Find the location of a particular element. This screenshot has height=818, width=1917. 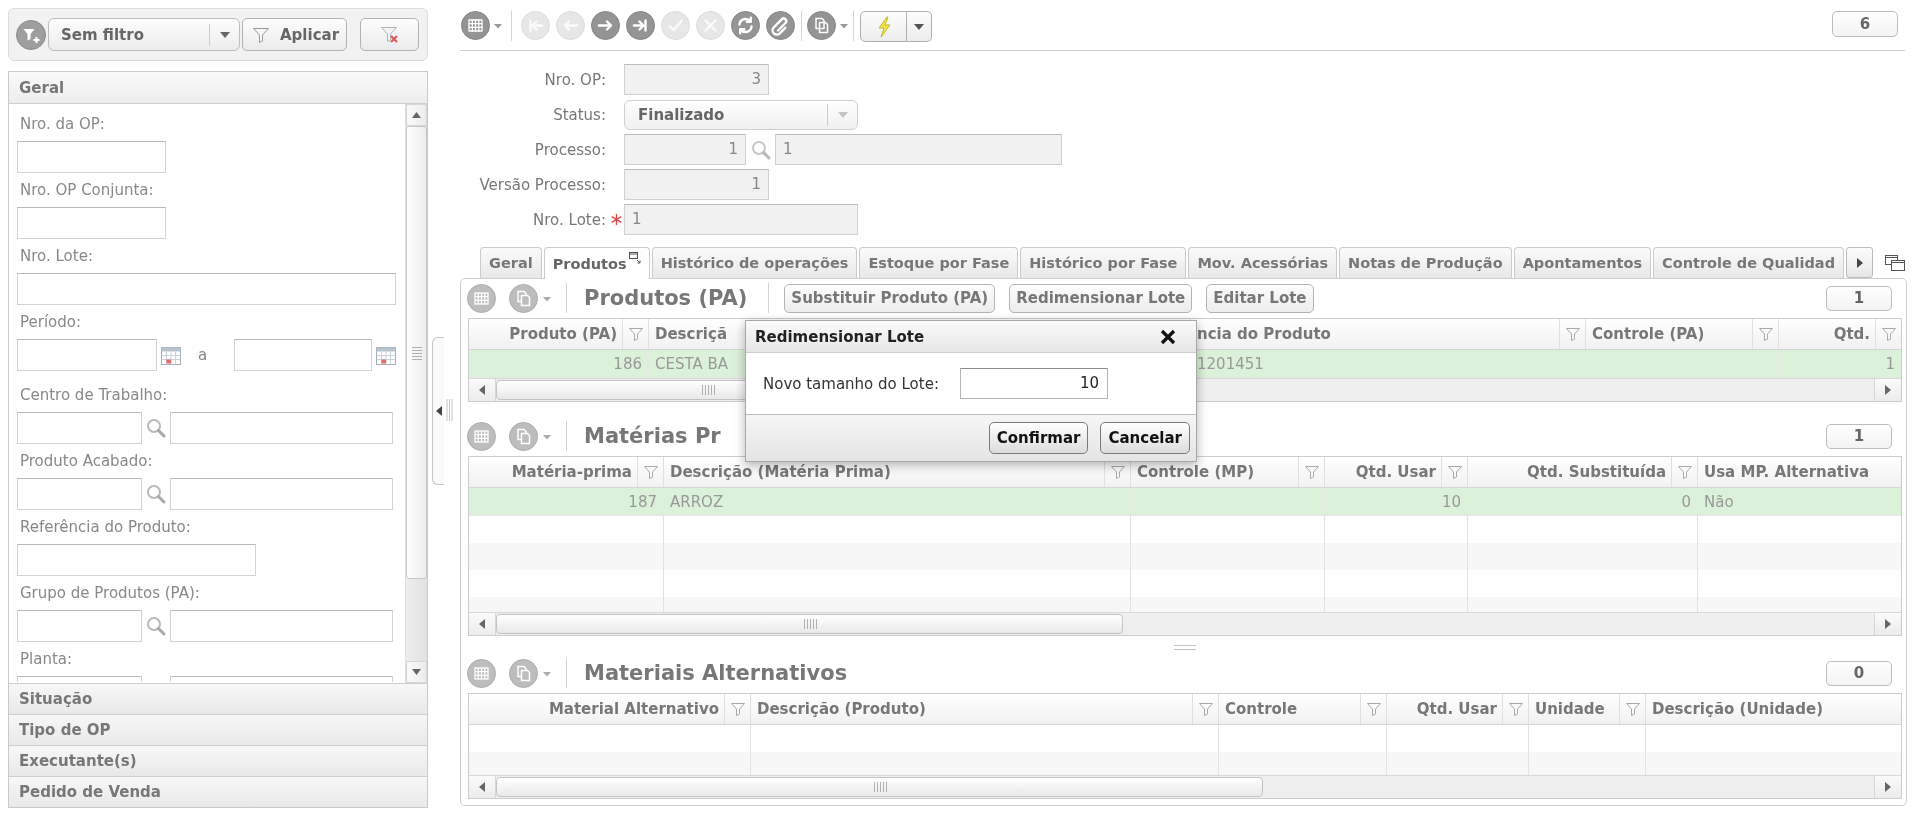

field-label: Novo tamanho do Lote: is located at coordinates (851, 383).